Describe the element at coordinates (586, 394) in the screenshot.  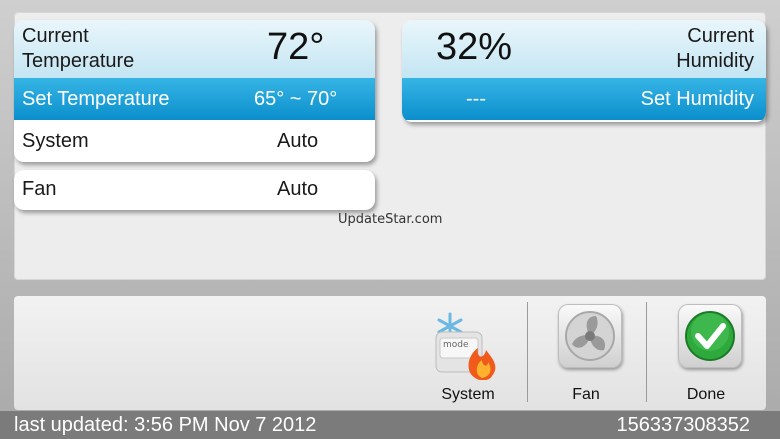
I see `fan-button-label: Fan` at that location.